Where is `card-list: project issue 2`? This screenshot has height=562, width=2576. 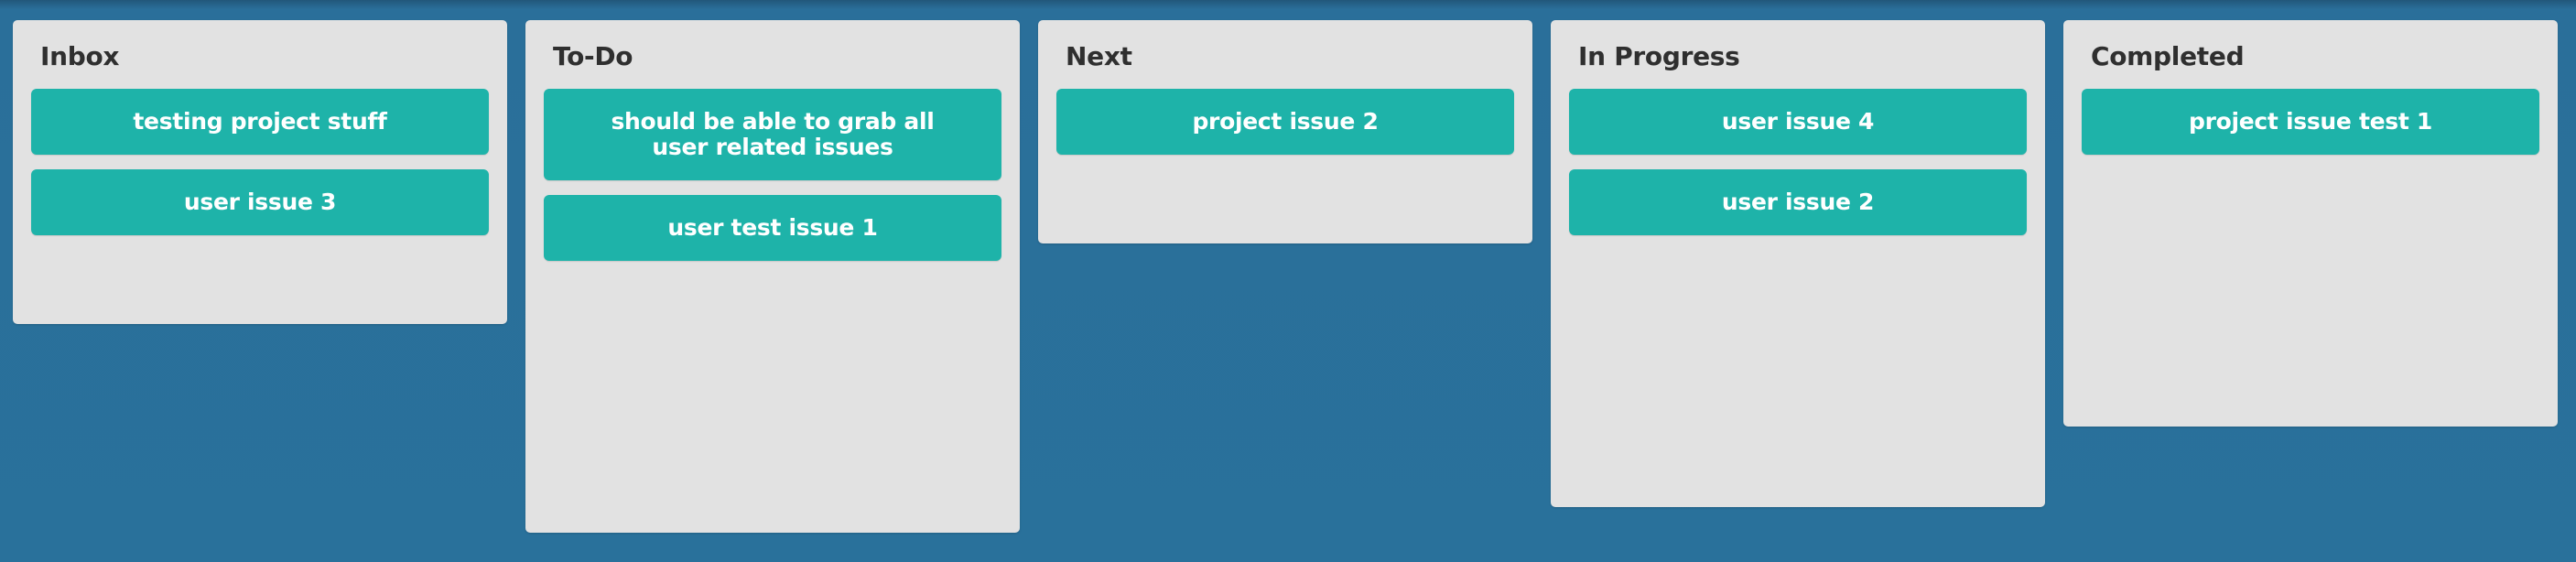
card-list: project issue 2 is located at coordinates (1285, 122).